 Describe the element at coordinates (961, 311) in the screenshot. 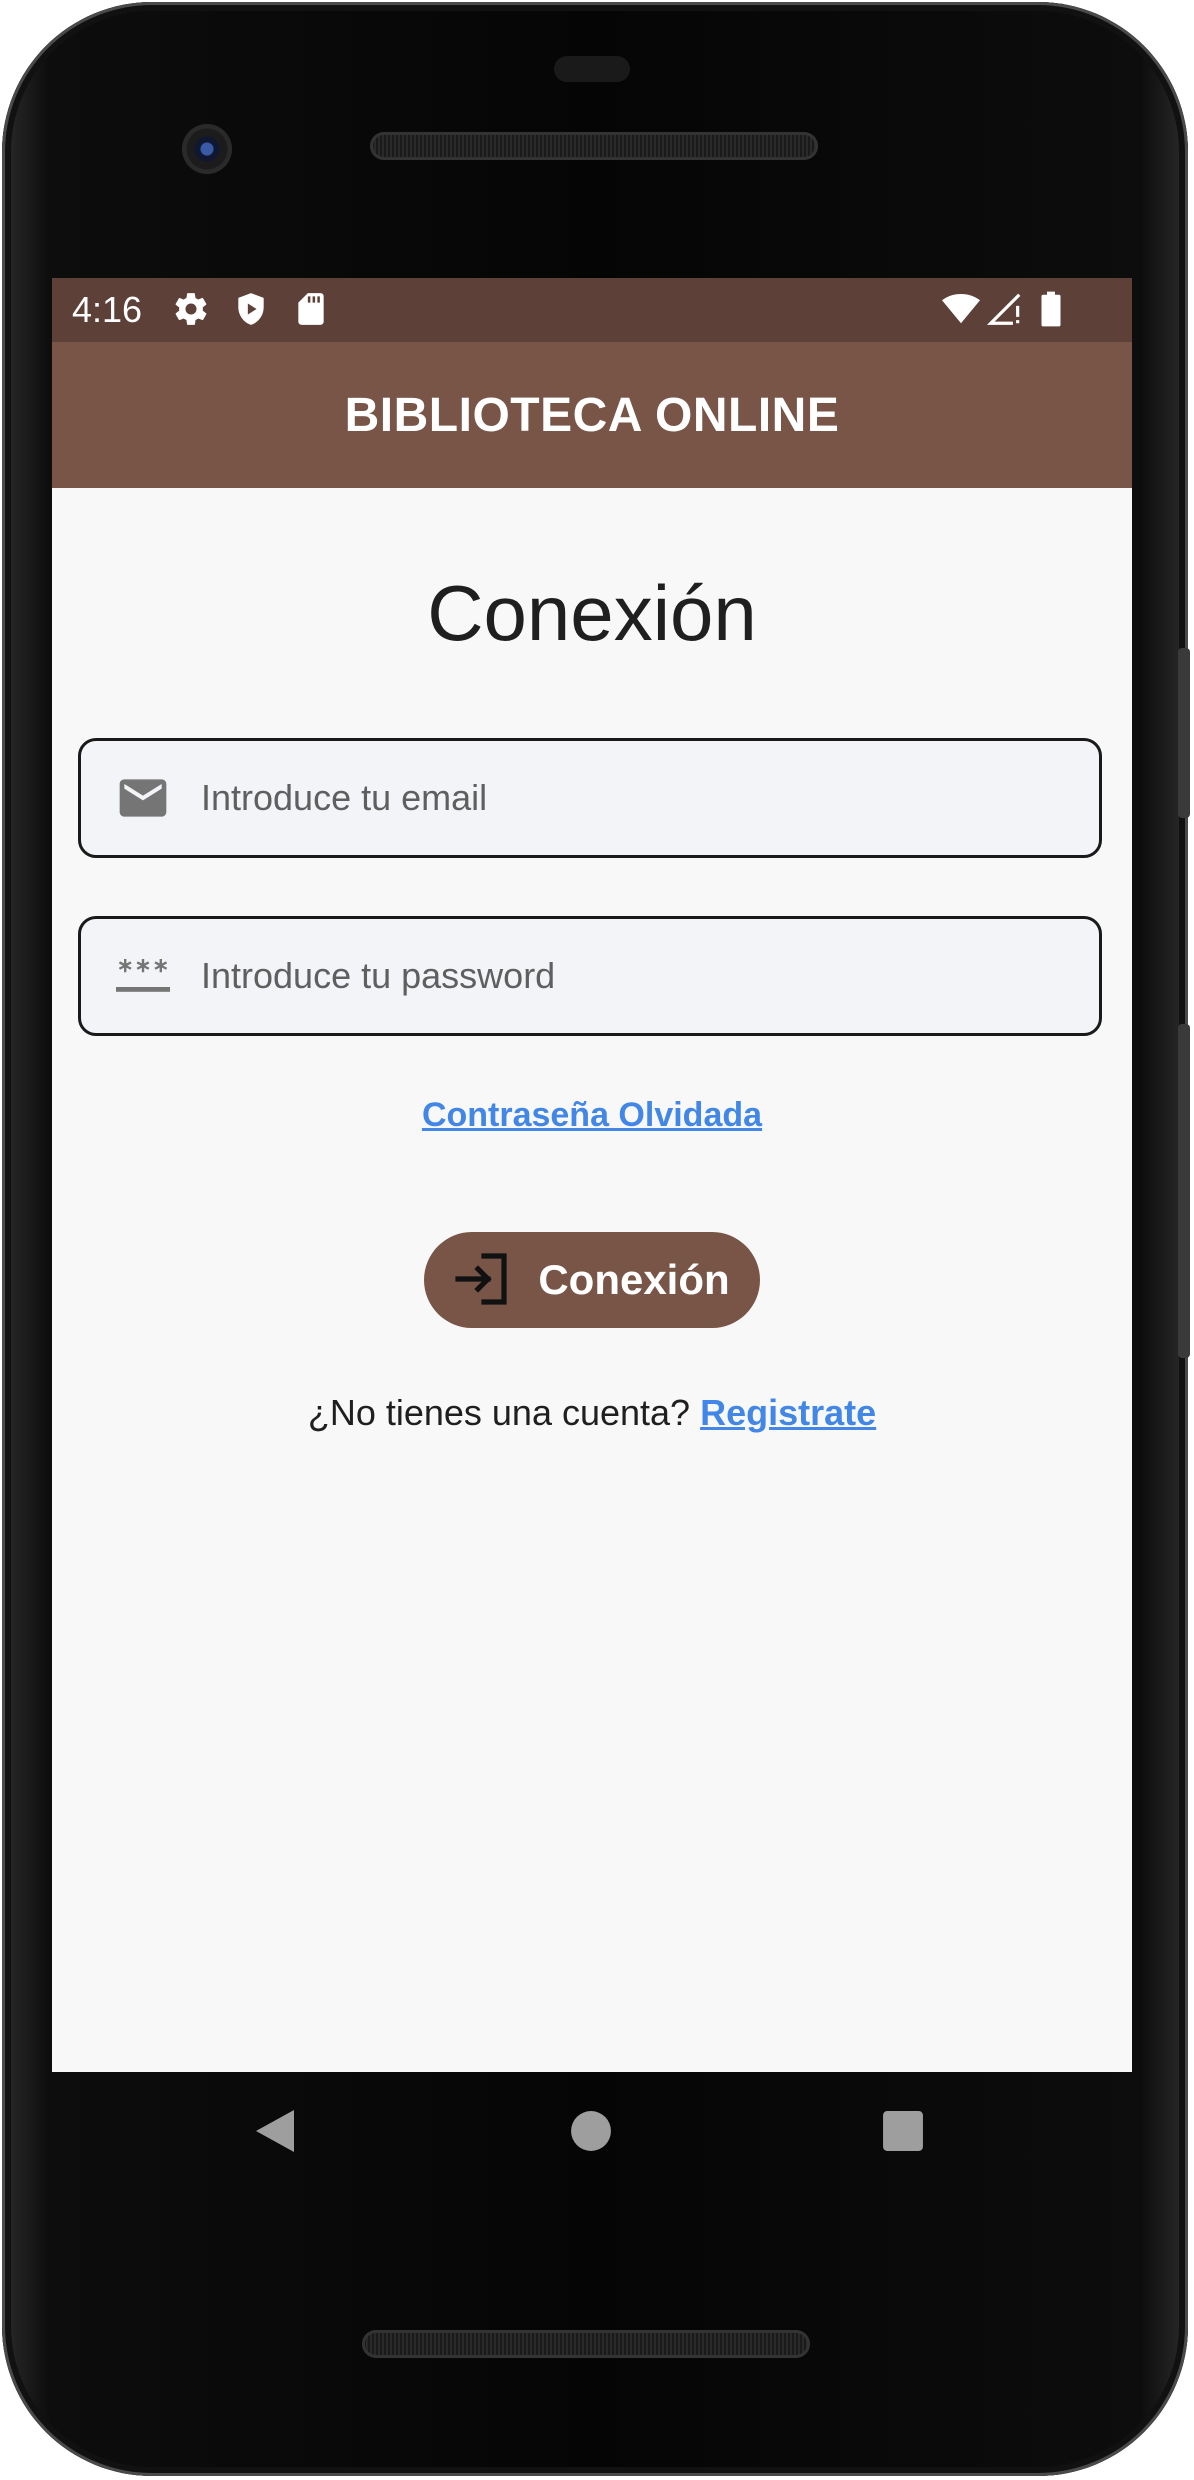

I see `wifi-icon` at that location.